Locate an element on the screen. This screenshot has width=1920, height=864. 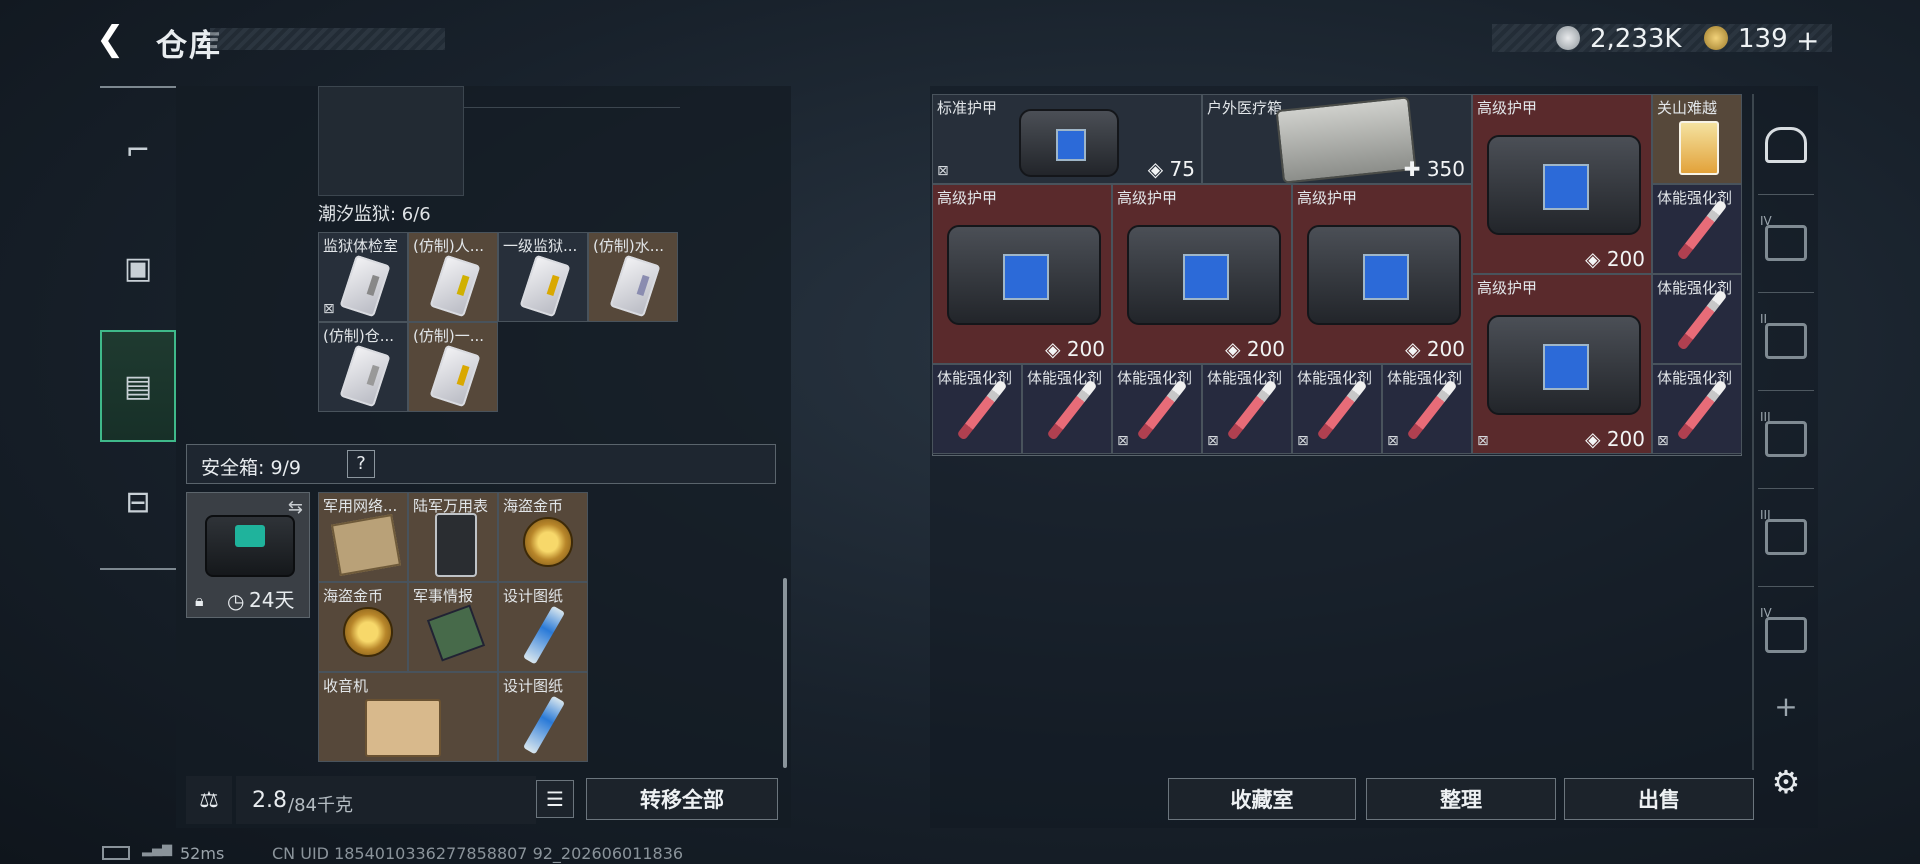
gold-coin-image is located at coordinates (368, 632).